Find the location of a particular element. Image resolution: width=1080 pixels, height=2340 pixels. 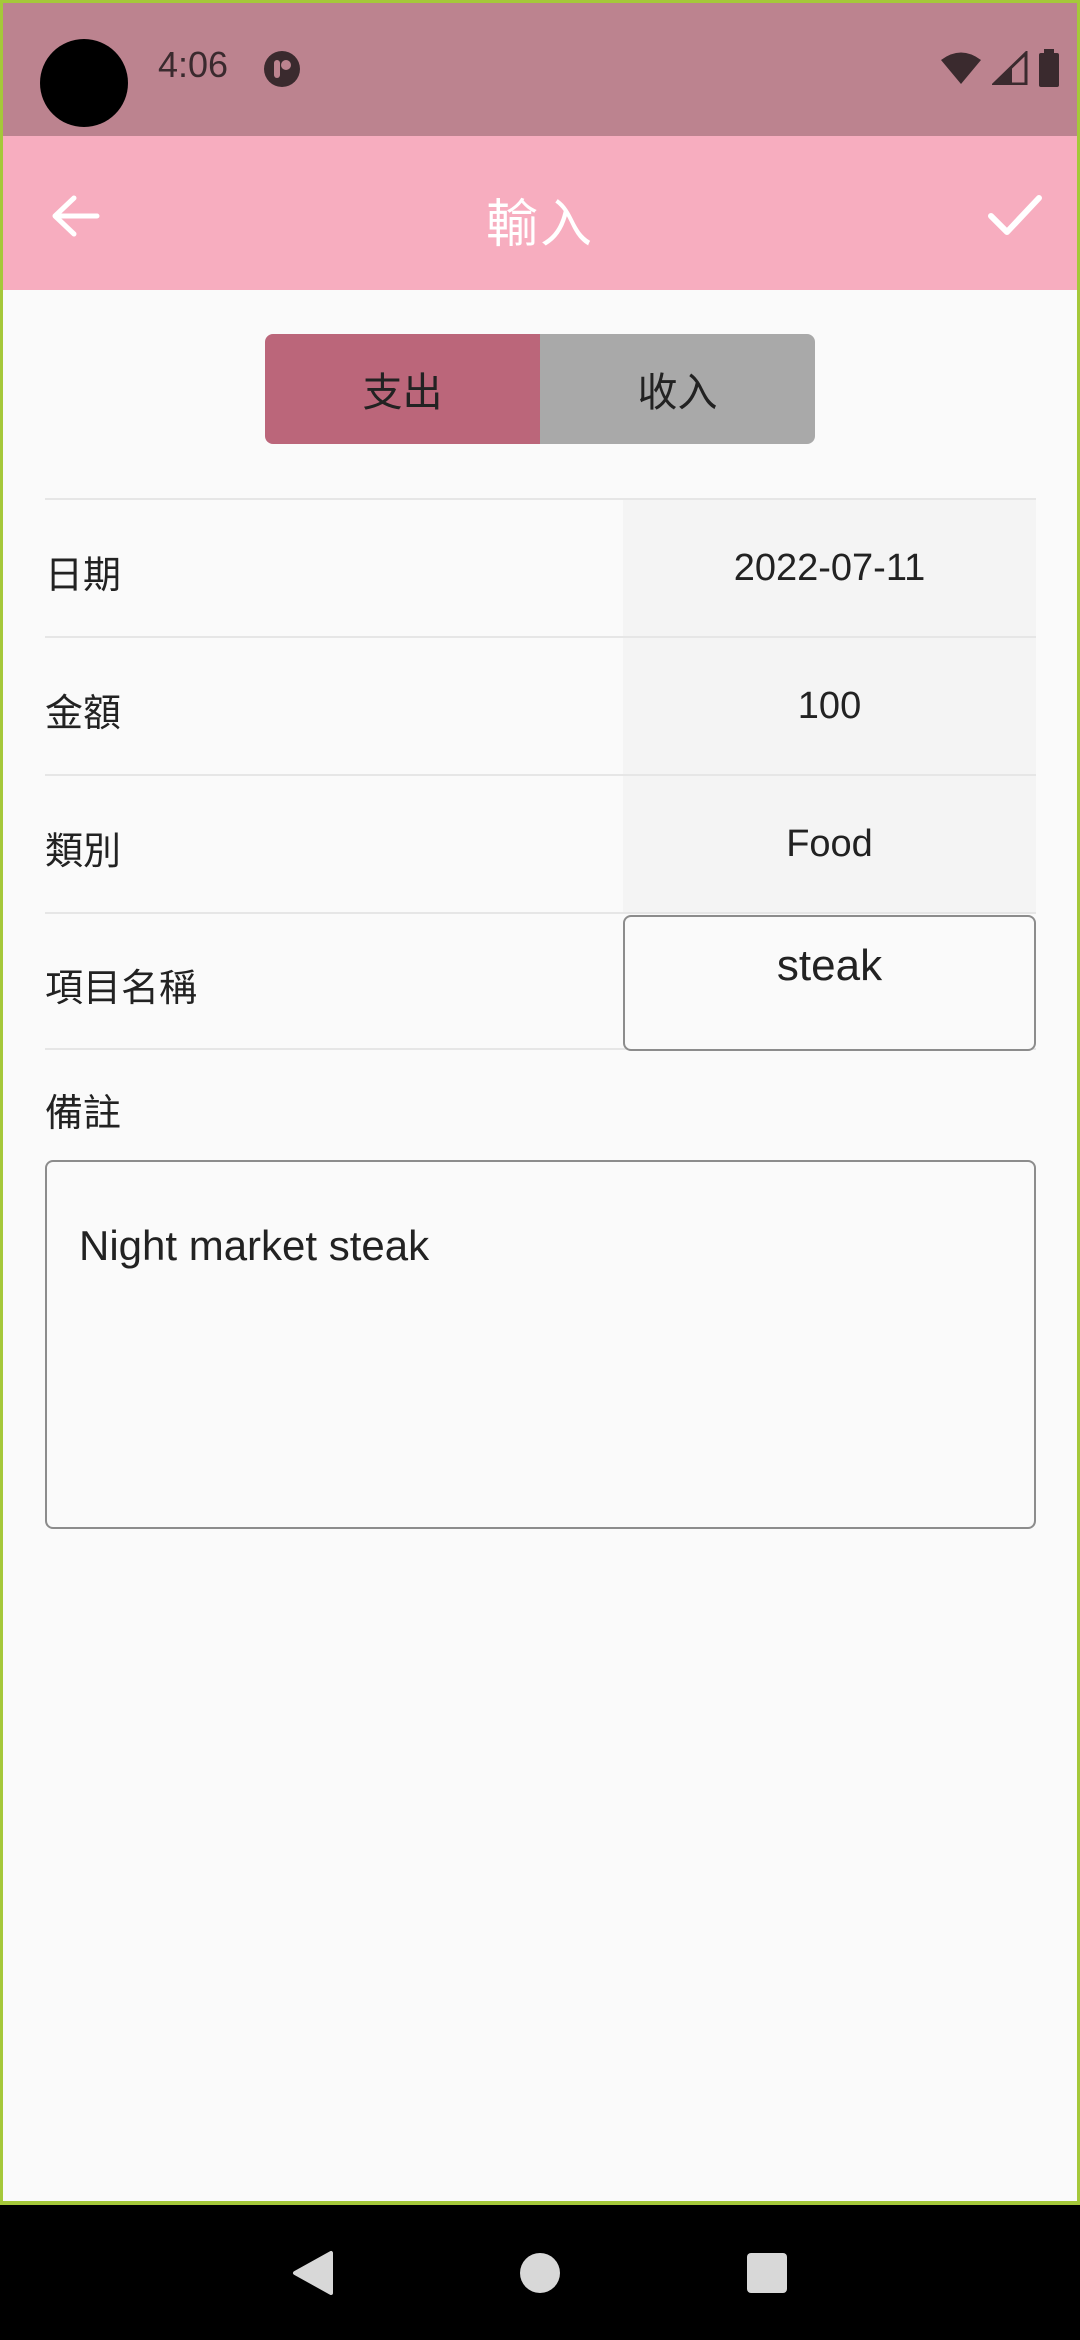

circle-home-icon is located at coordinates (539, 2272).